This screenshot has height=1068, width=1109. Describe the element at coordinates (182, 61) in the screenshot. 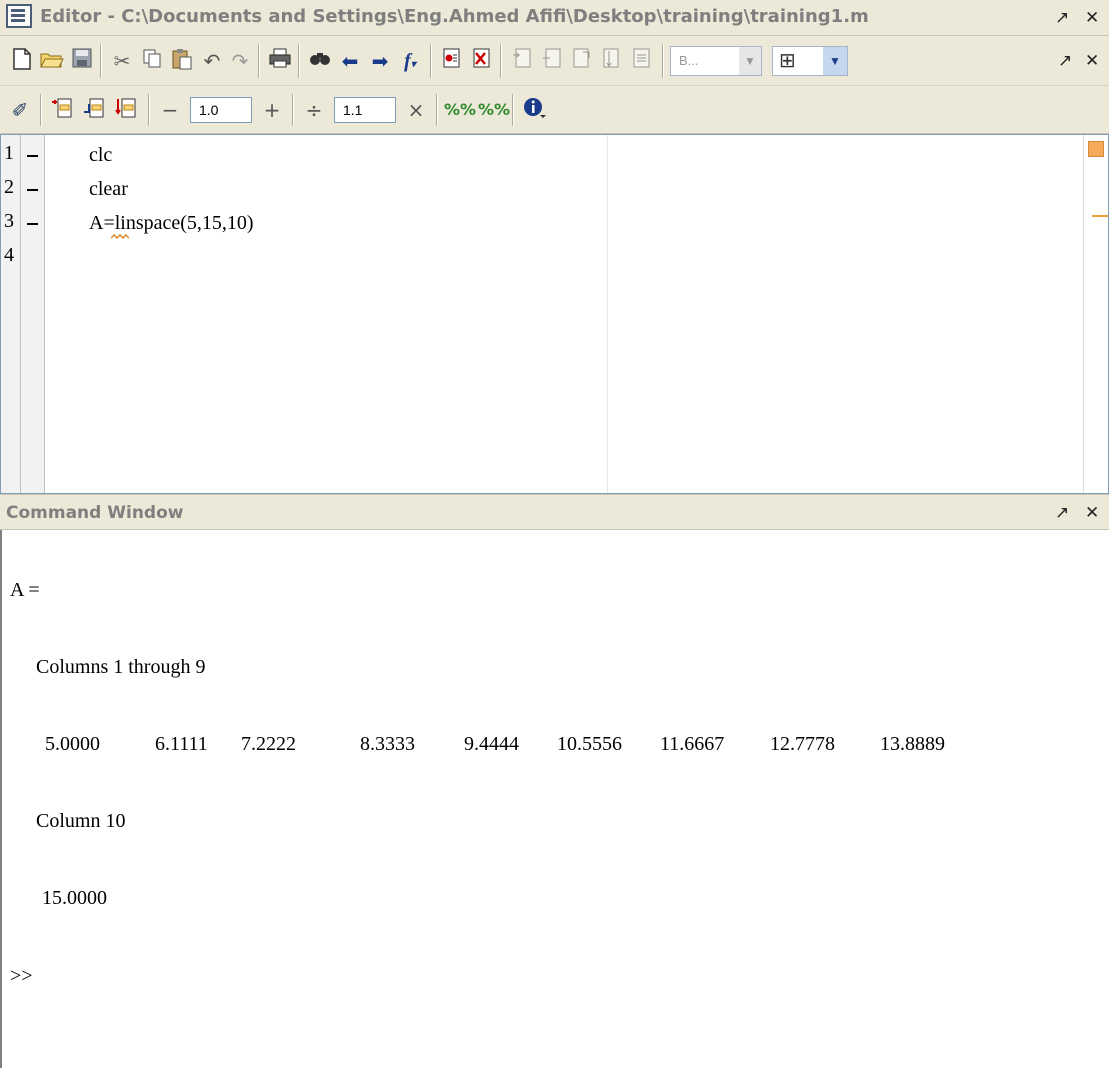

I see `paste-icon` at that location.